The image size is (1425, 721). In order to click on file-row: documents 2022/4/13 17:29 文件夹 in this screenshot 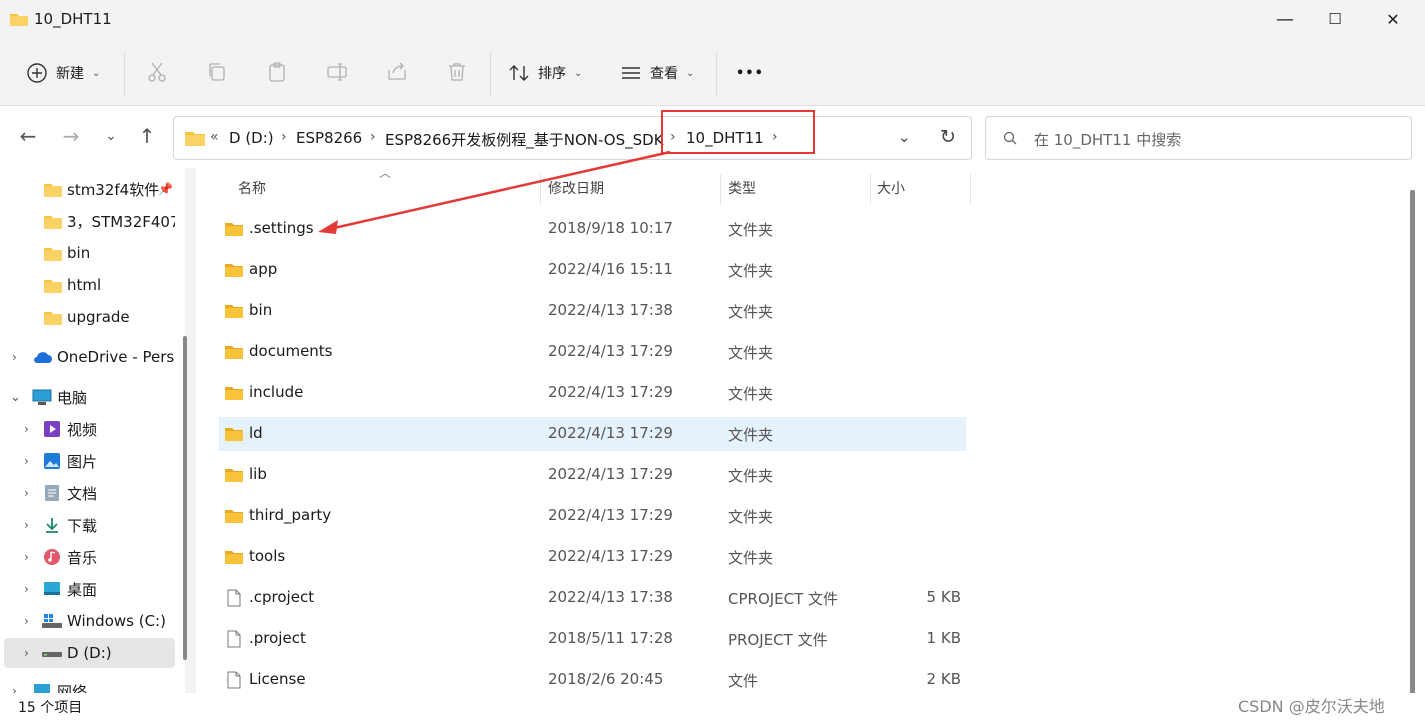, I will do `click(592, 352)`.